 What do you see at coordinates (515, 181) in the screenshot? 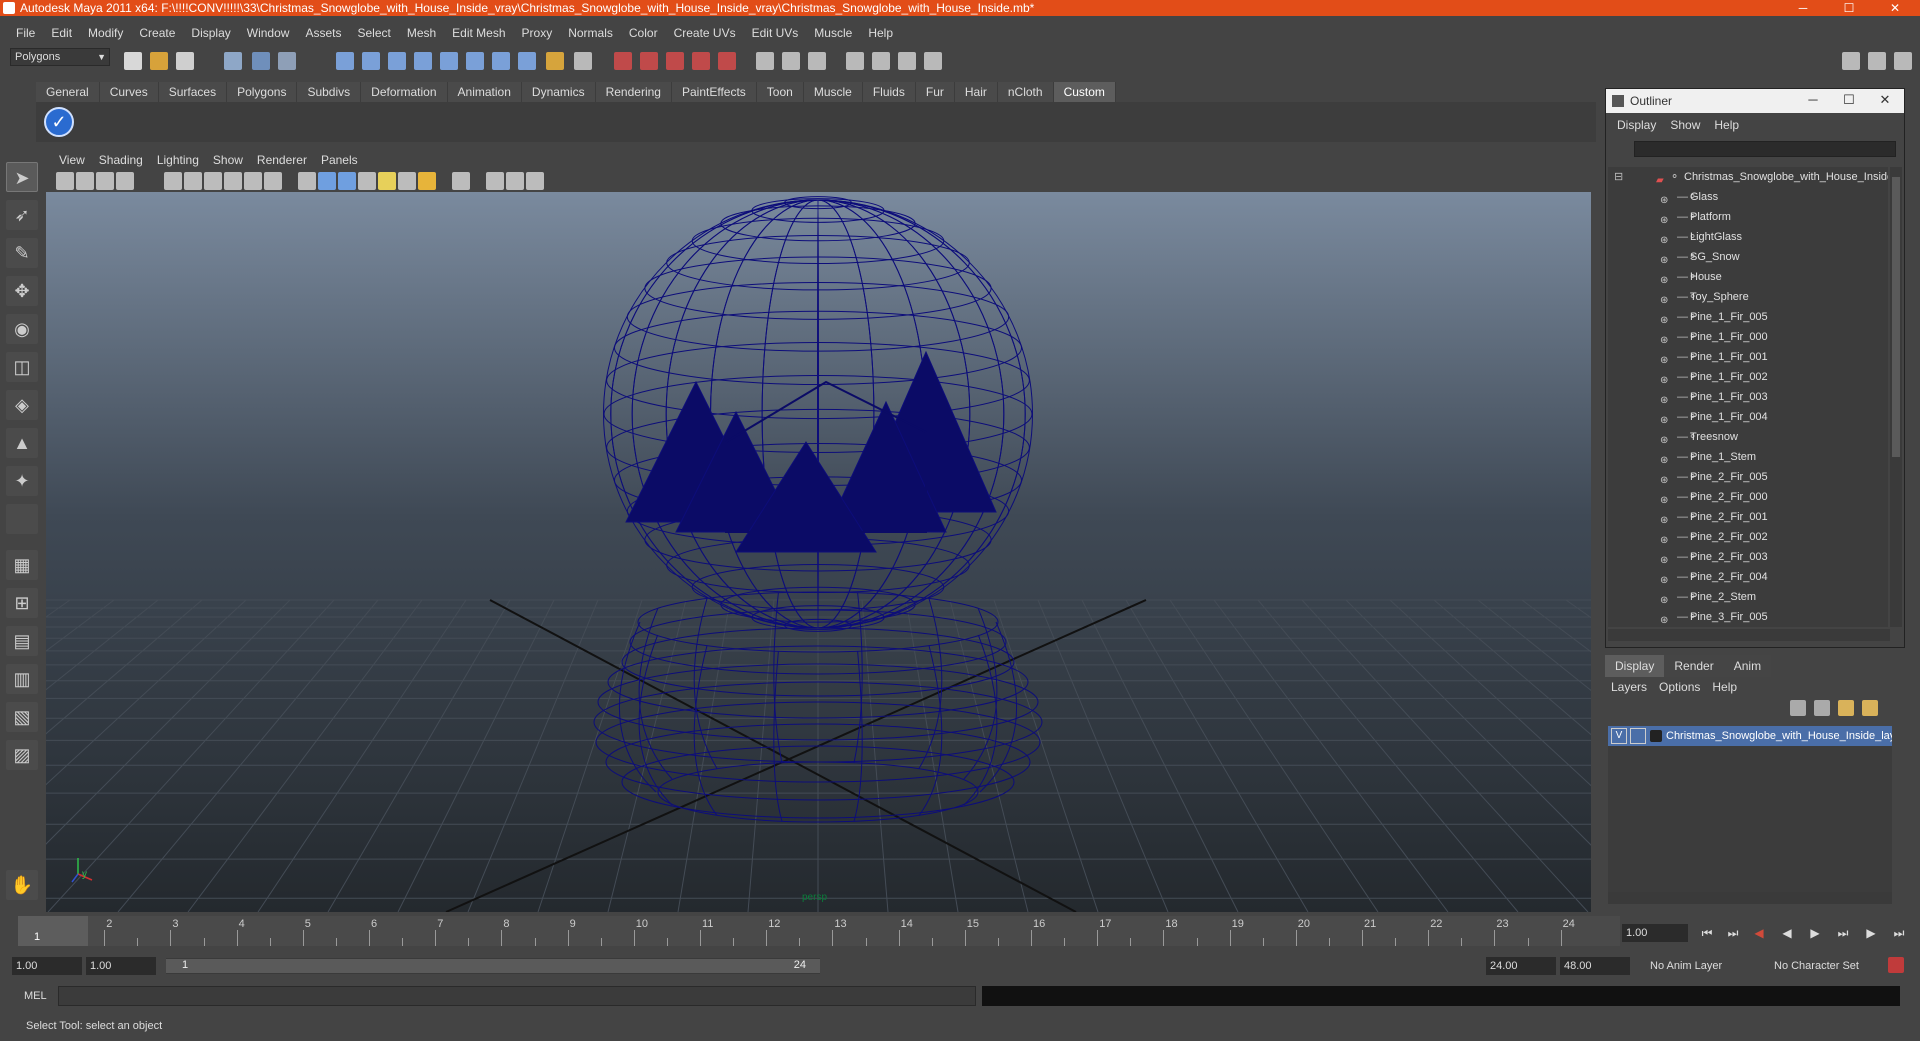
I see `xray-joints-icon` at bounding box center [515, 181].